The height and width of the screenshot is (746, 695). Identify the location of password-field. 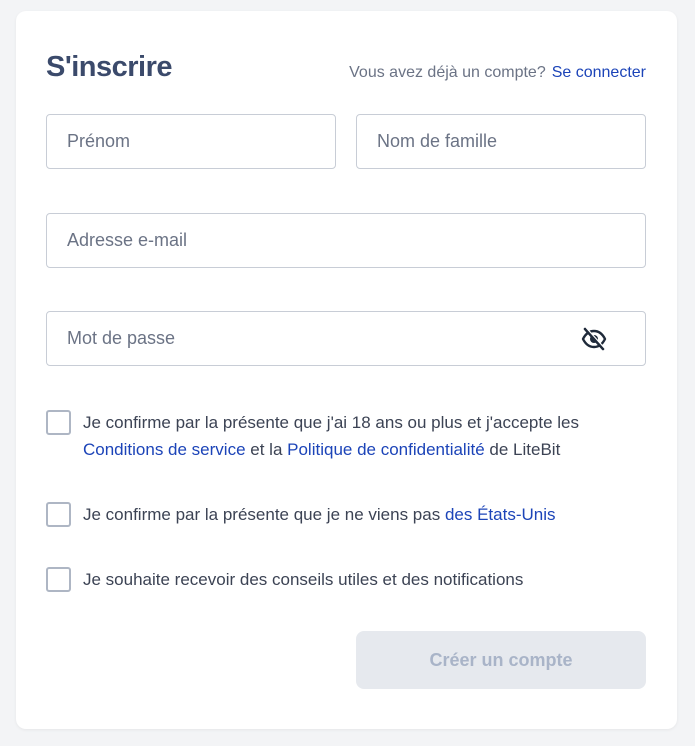
(346, 338).